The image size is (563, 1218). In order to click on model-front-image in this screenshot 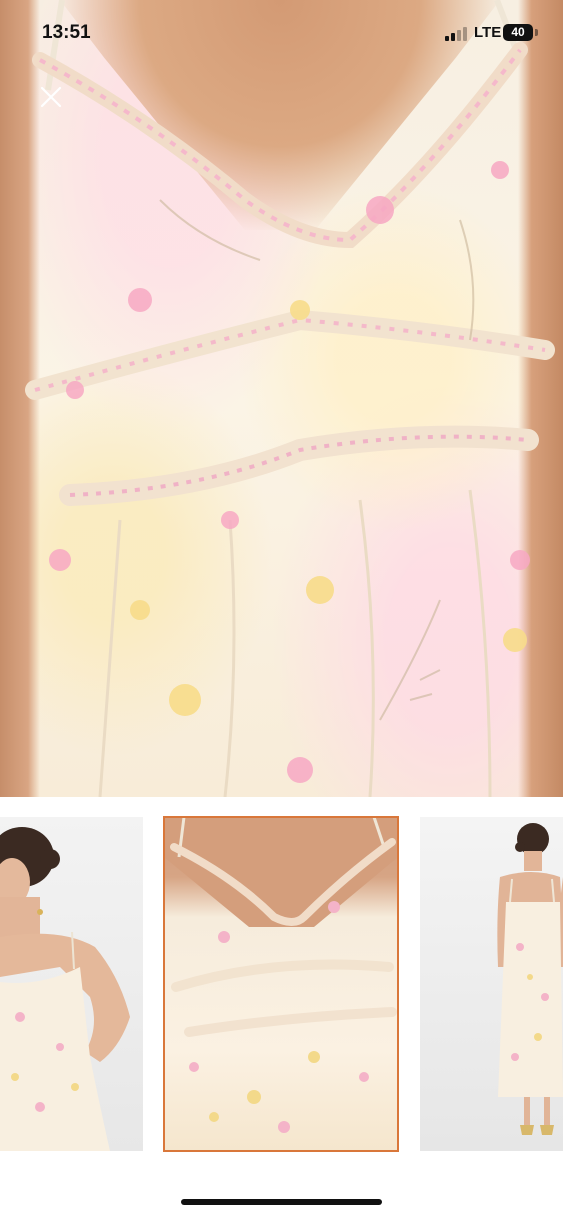, I will do `click(65, 989)`.